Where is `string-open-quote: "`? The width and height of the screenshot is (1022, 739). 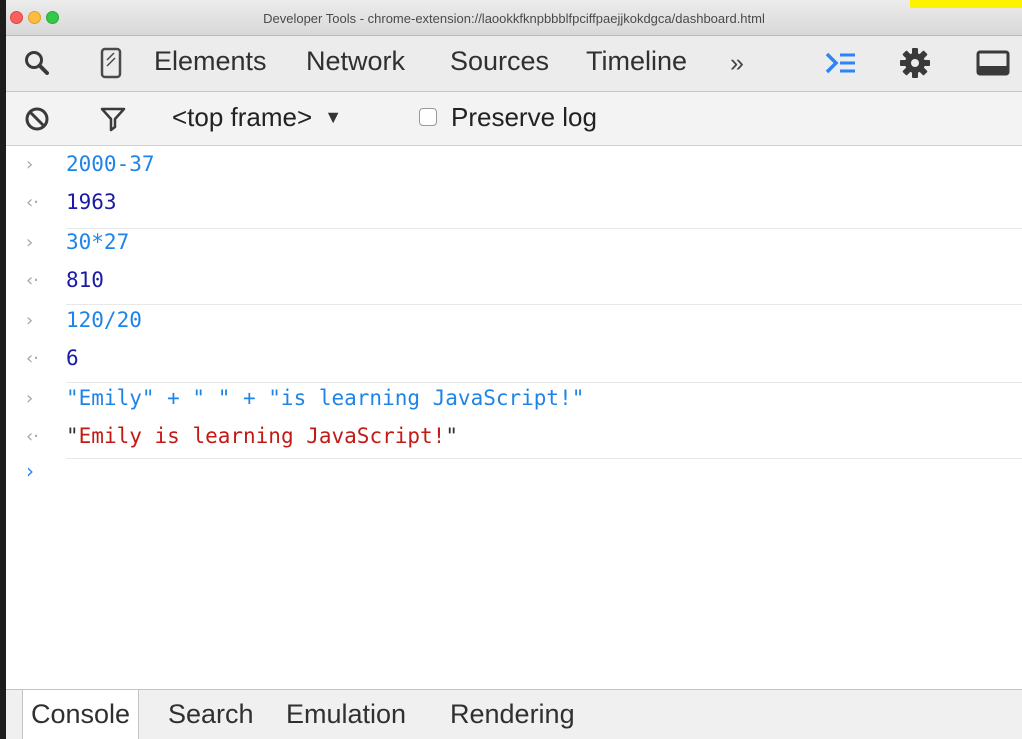
string-open-quote: " is located at coordinates (72, 436).